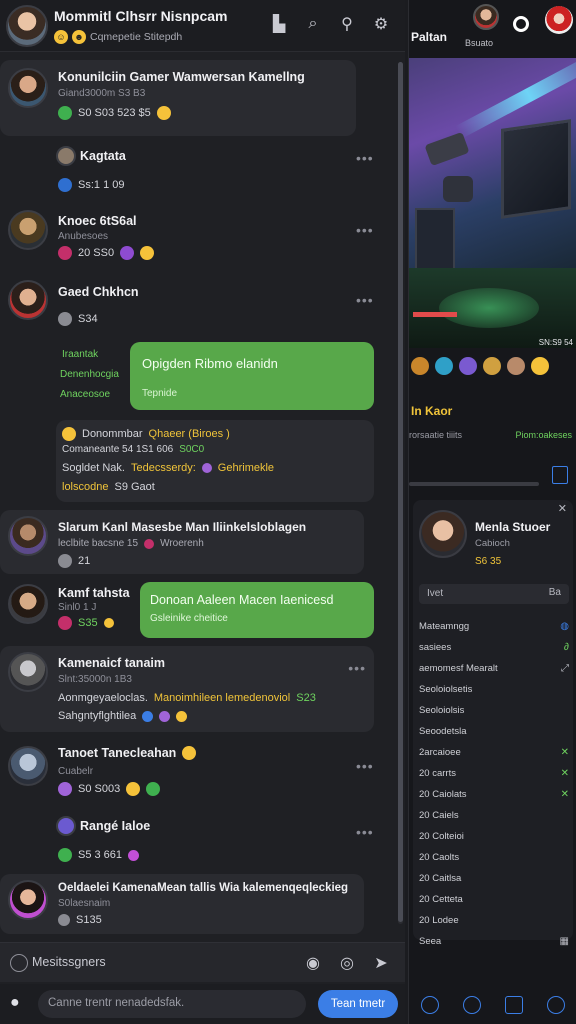 The image size is (576, 1024). Describe the element at coordinates (115, 826) in the screenshot. I see `message-author: Rangé Ialoe` at that location.